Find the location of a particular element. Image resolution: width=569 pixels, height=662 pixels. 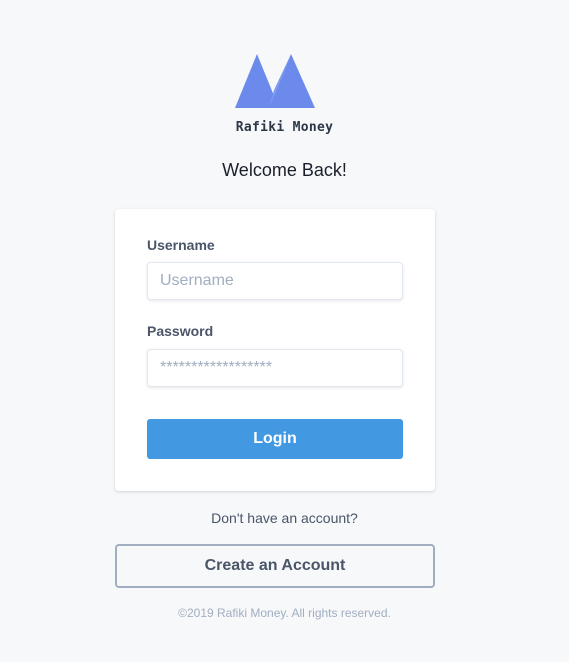

login-button: Login is located at coordinates (275, 439).